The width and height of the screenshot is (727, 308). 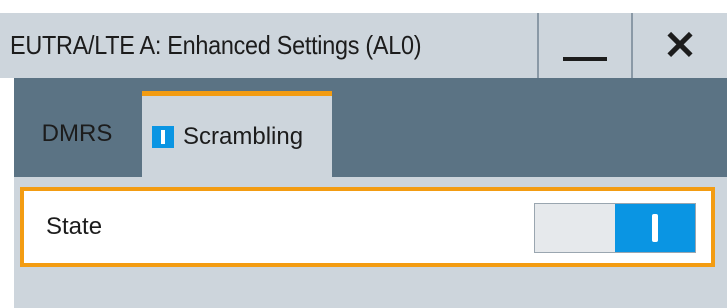 What do you see at coordinates (655, 228) in the screenshot?
I see `toggle-on-knob` at bounding box center [655, 228].